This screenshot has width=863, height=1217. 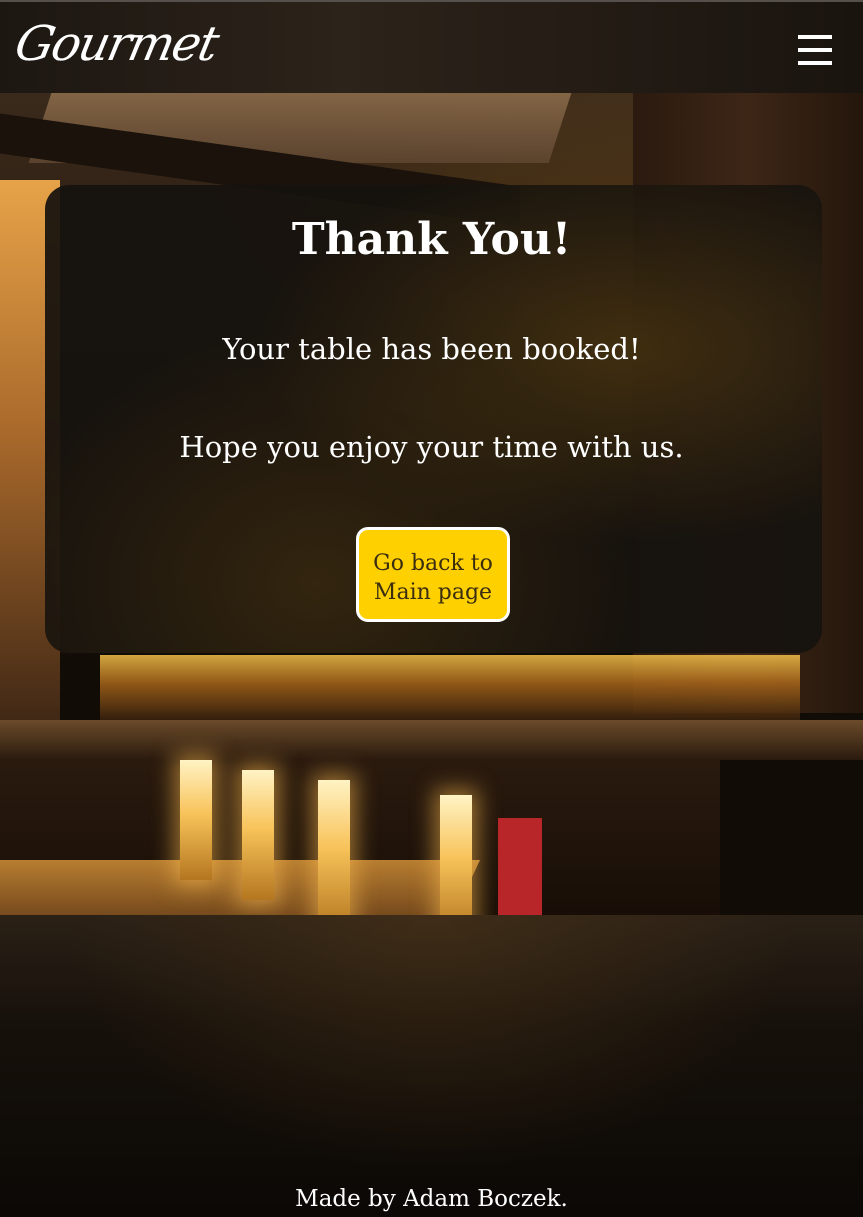 I want to click on site-header: Gourmet, so click(x=431, y=46).